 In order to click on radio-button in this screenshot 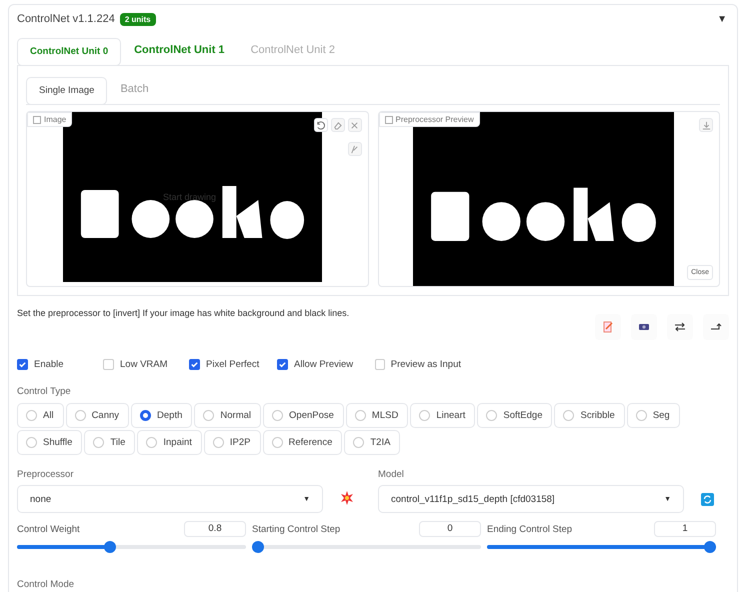, I will do `click(146, 415)`.